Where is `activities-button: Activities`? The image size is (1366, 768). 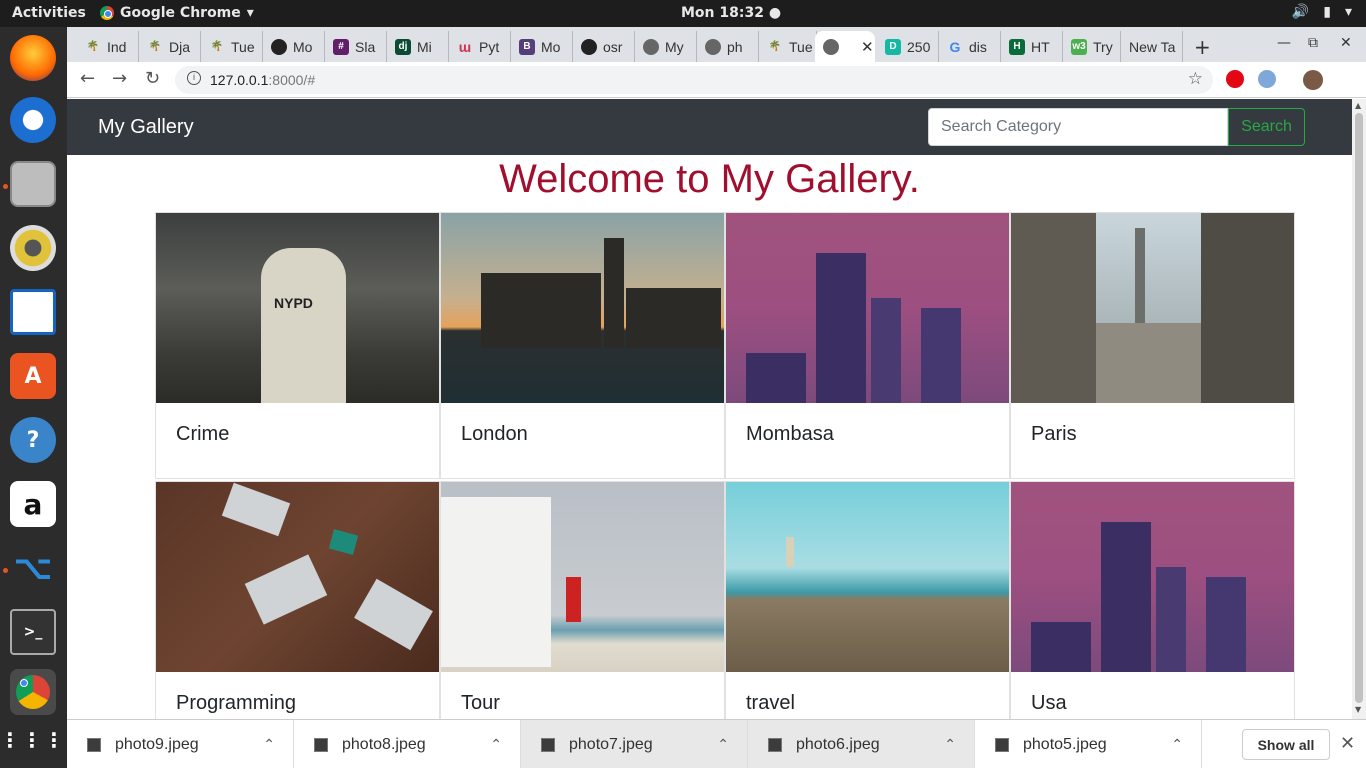
activities-button: Activities is located at coordinates (49, 13).